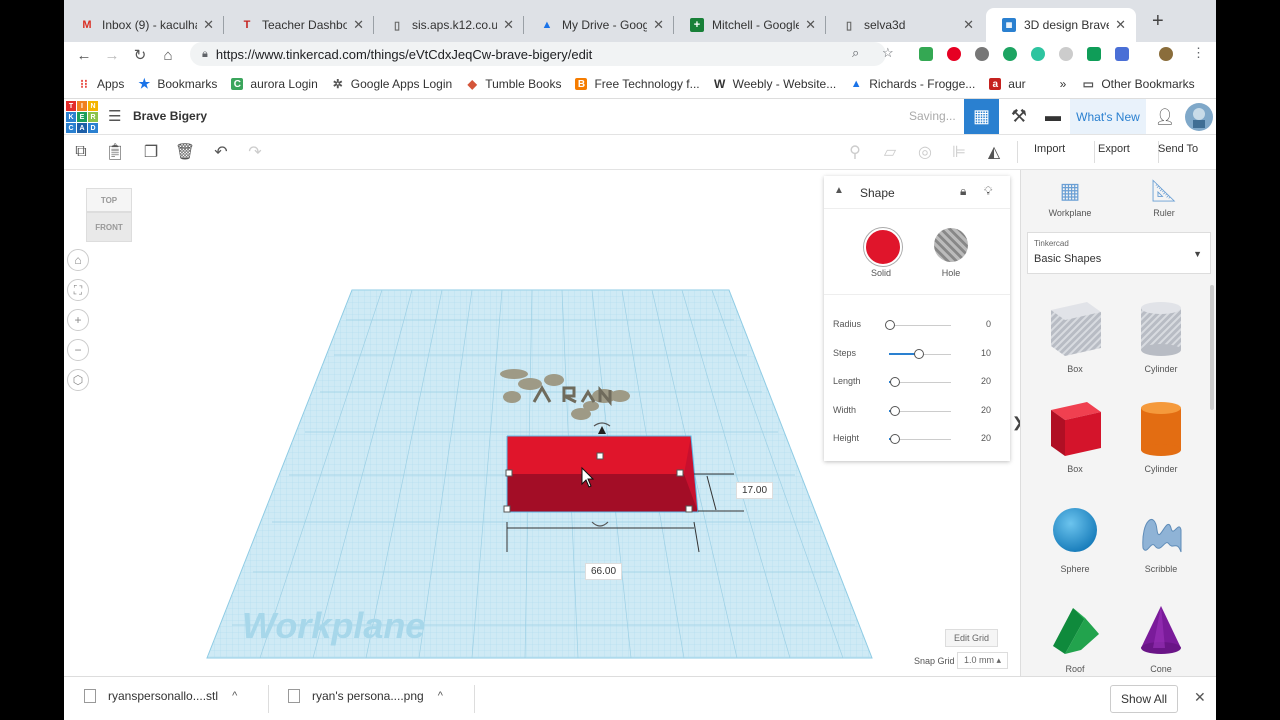 This screenshot has height=720, width=1280. I want to click on shape-box-striped: Box, so click(1075, 336).